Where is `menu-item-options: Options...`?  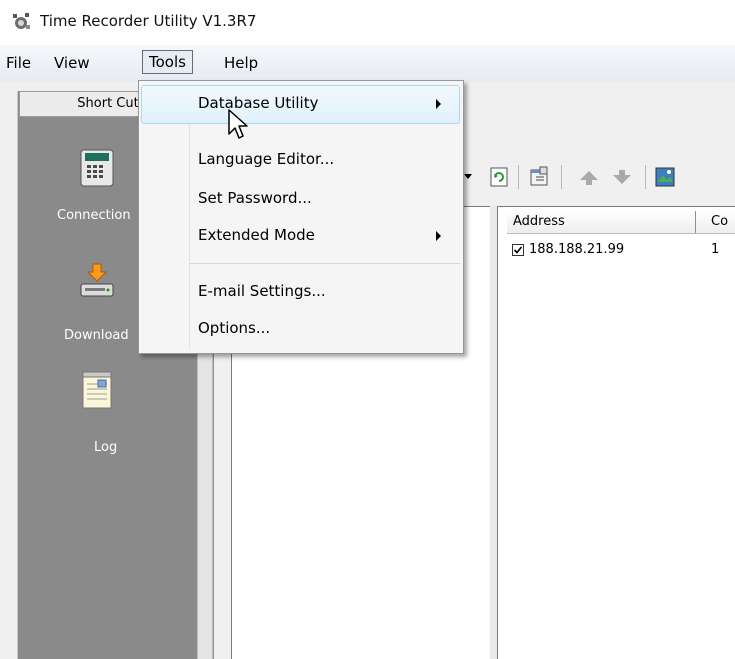
menu-item-options: Options... is located at coordinates (234, 328).